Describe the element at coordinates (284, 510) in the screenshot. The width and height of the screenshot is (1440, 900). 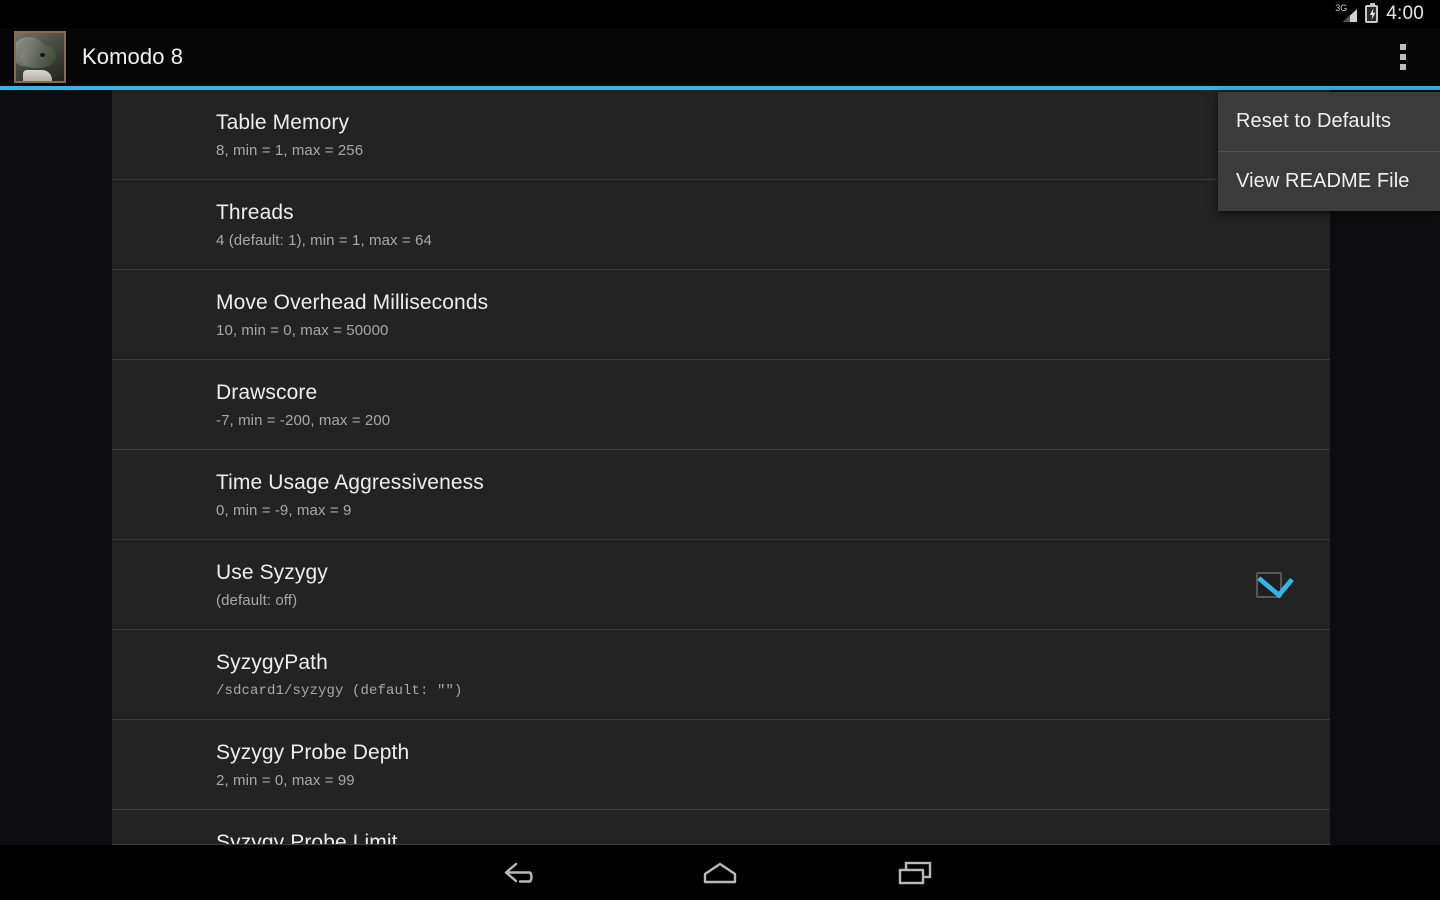
I see `preference-summary: 0, min = -9, max = 9` at that location.